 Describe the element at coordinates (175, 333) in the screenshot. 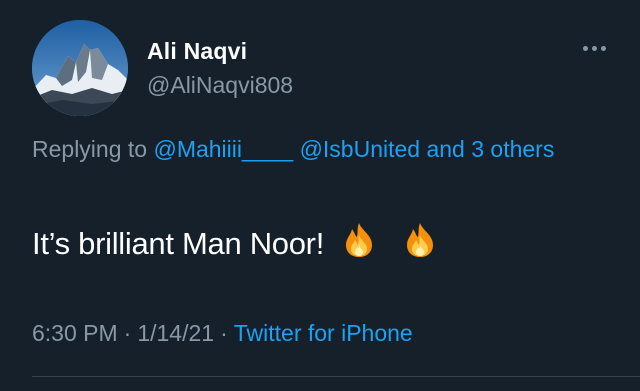

I see `tweet-date: 1/14/21` at that location.